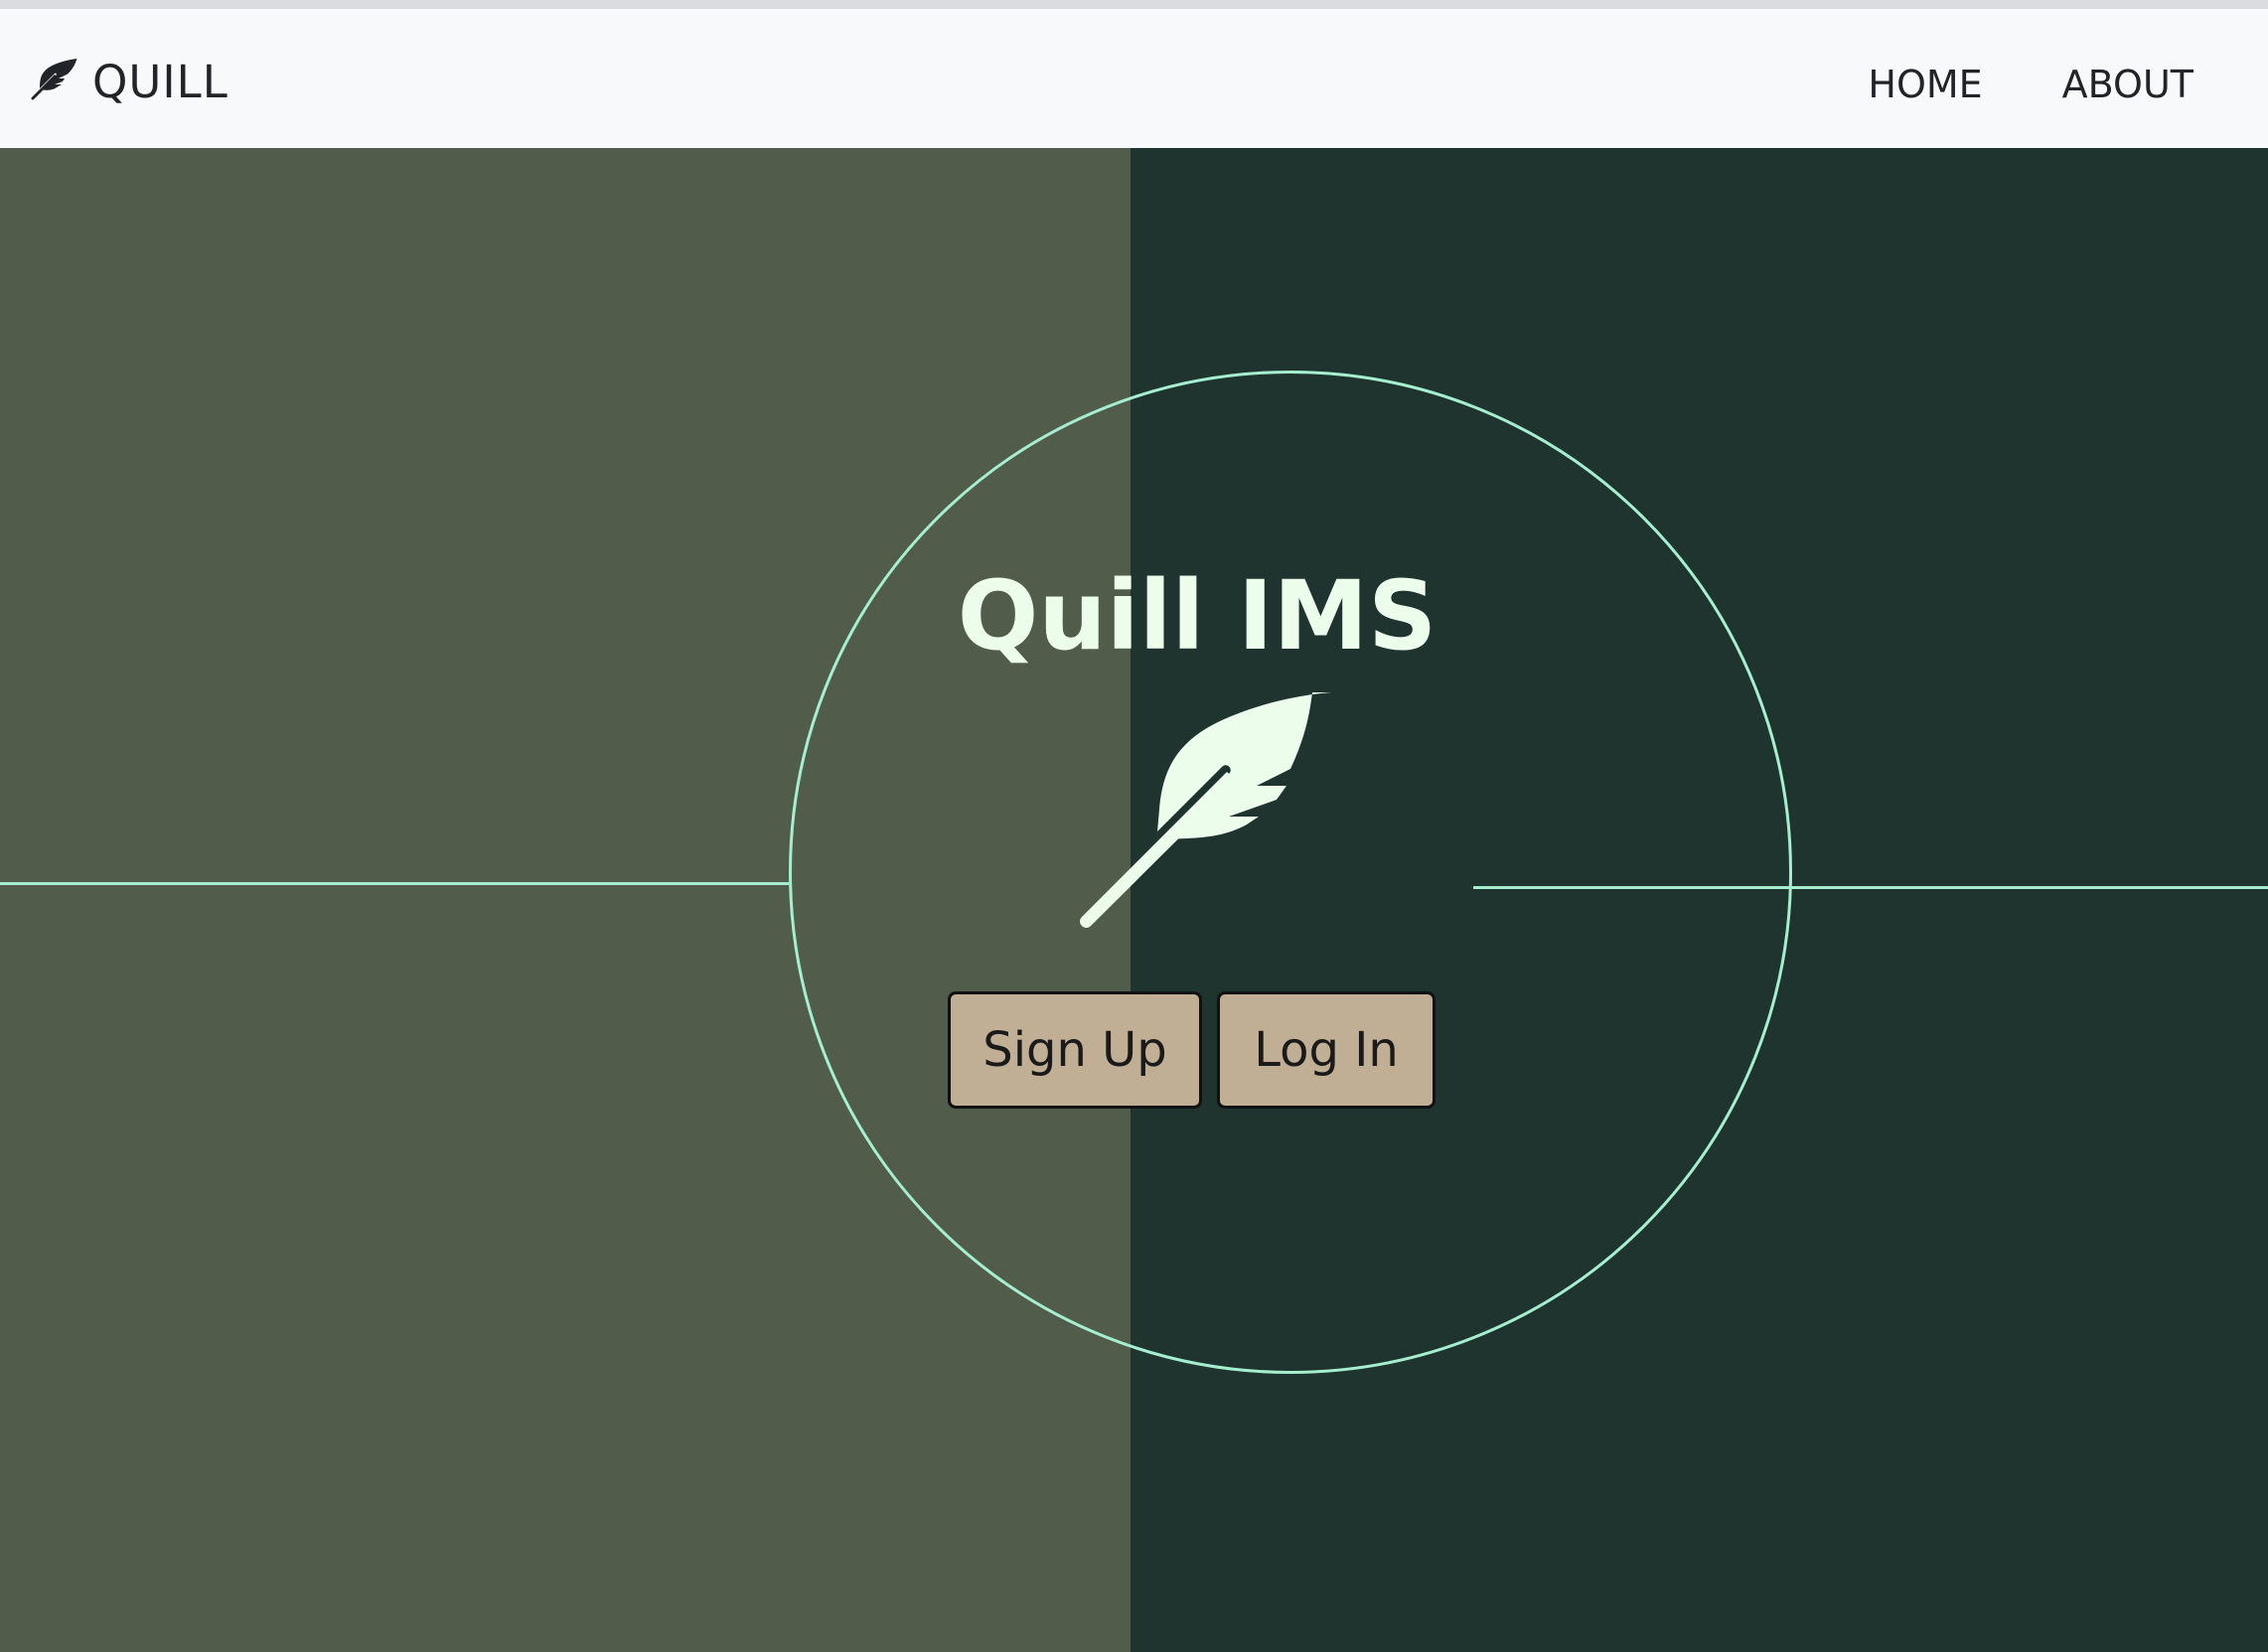  What do you see at coordinates (394, 884) in the screenshot?
I see `decorative-line-left` at bounding box center [394, 884].